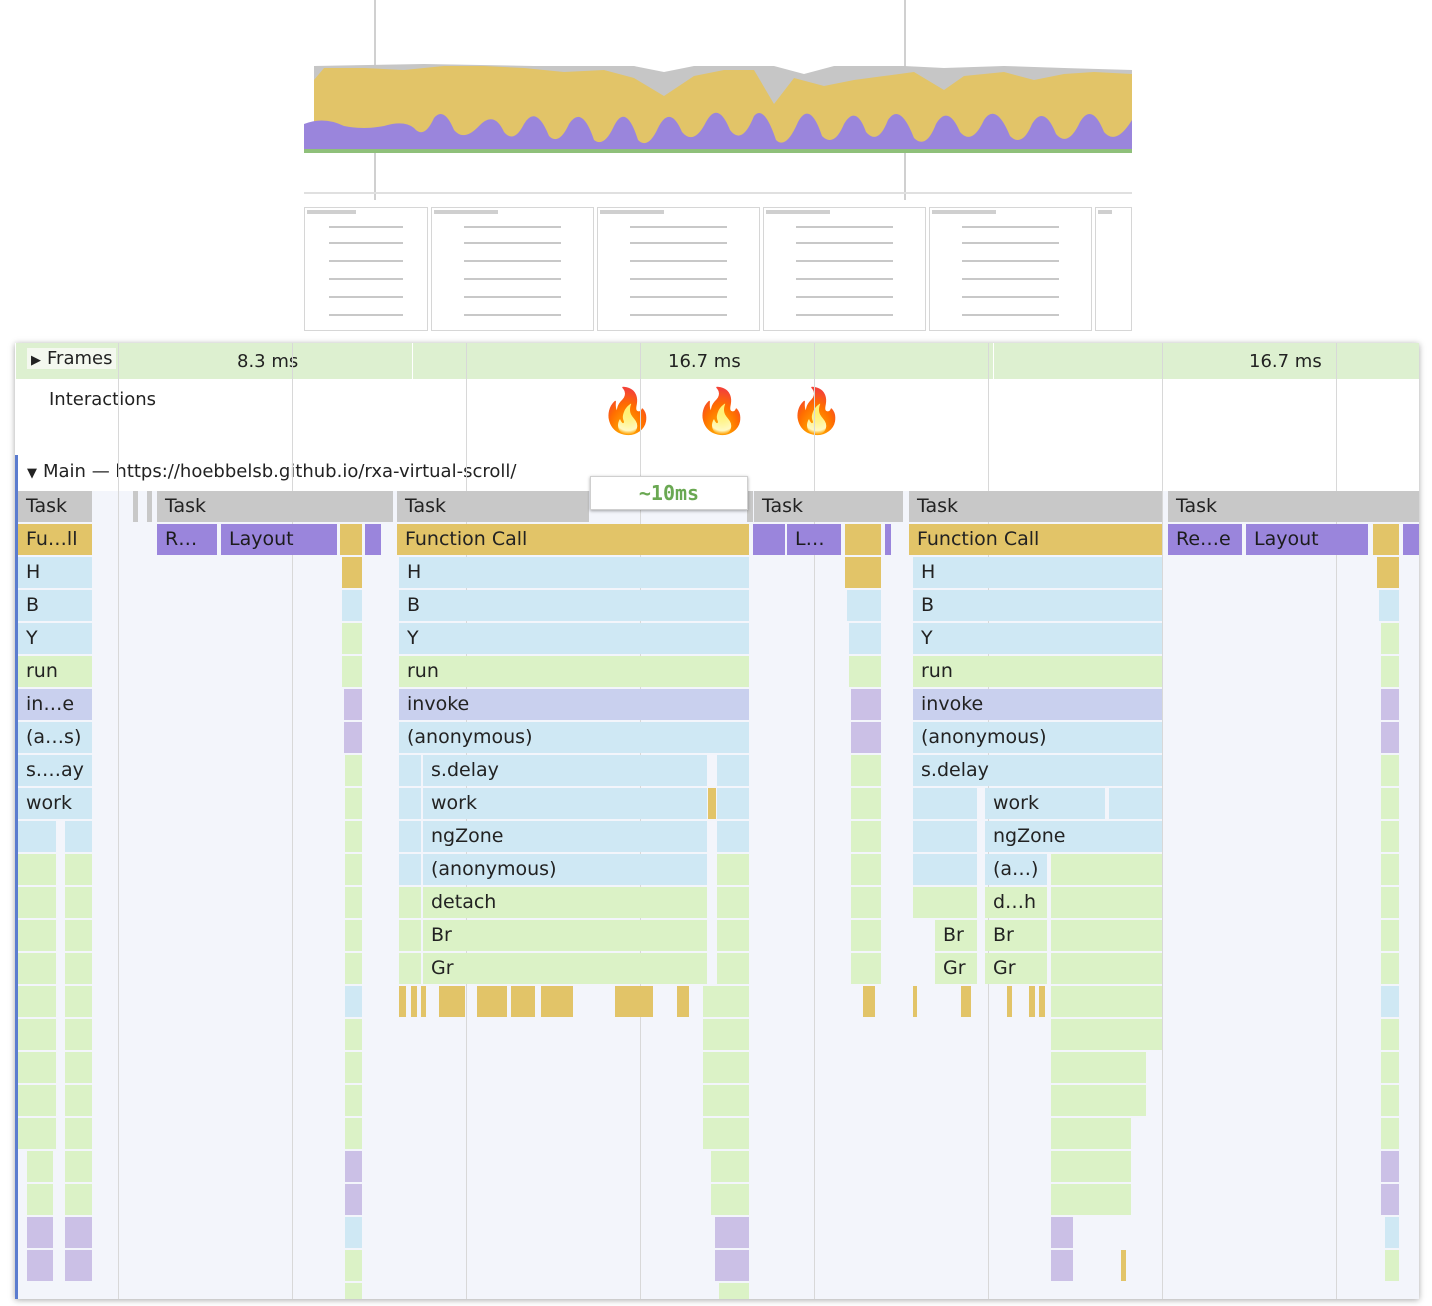  Describe the element at coordinates (135, 506) in the screenshot. I see `task-block` at that location.